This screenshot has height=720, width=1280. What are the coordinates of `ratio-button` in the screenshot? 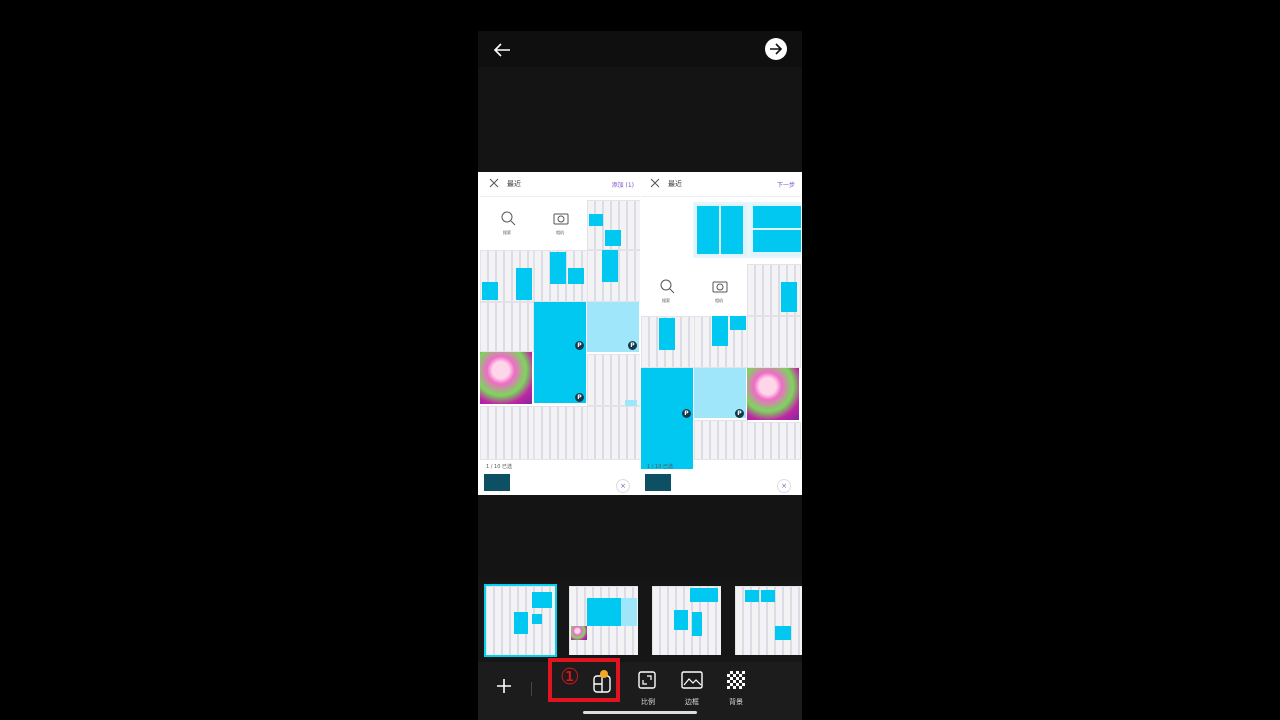 It's located at (647, 682).